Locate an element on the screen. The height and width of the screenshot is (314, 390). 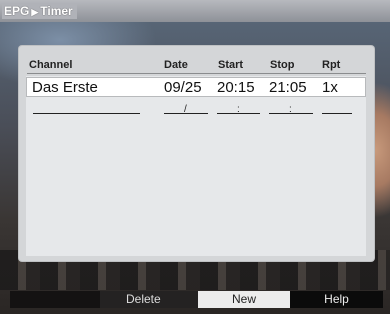
title-bar: EPG ▶ Timer is located at coordinates (195, 11).